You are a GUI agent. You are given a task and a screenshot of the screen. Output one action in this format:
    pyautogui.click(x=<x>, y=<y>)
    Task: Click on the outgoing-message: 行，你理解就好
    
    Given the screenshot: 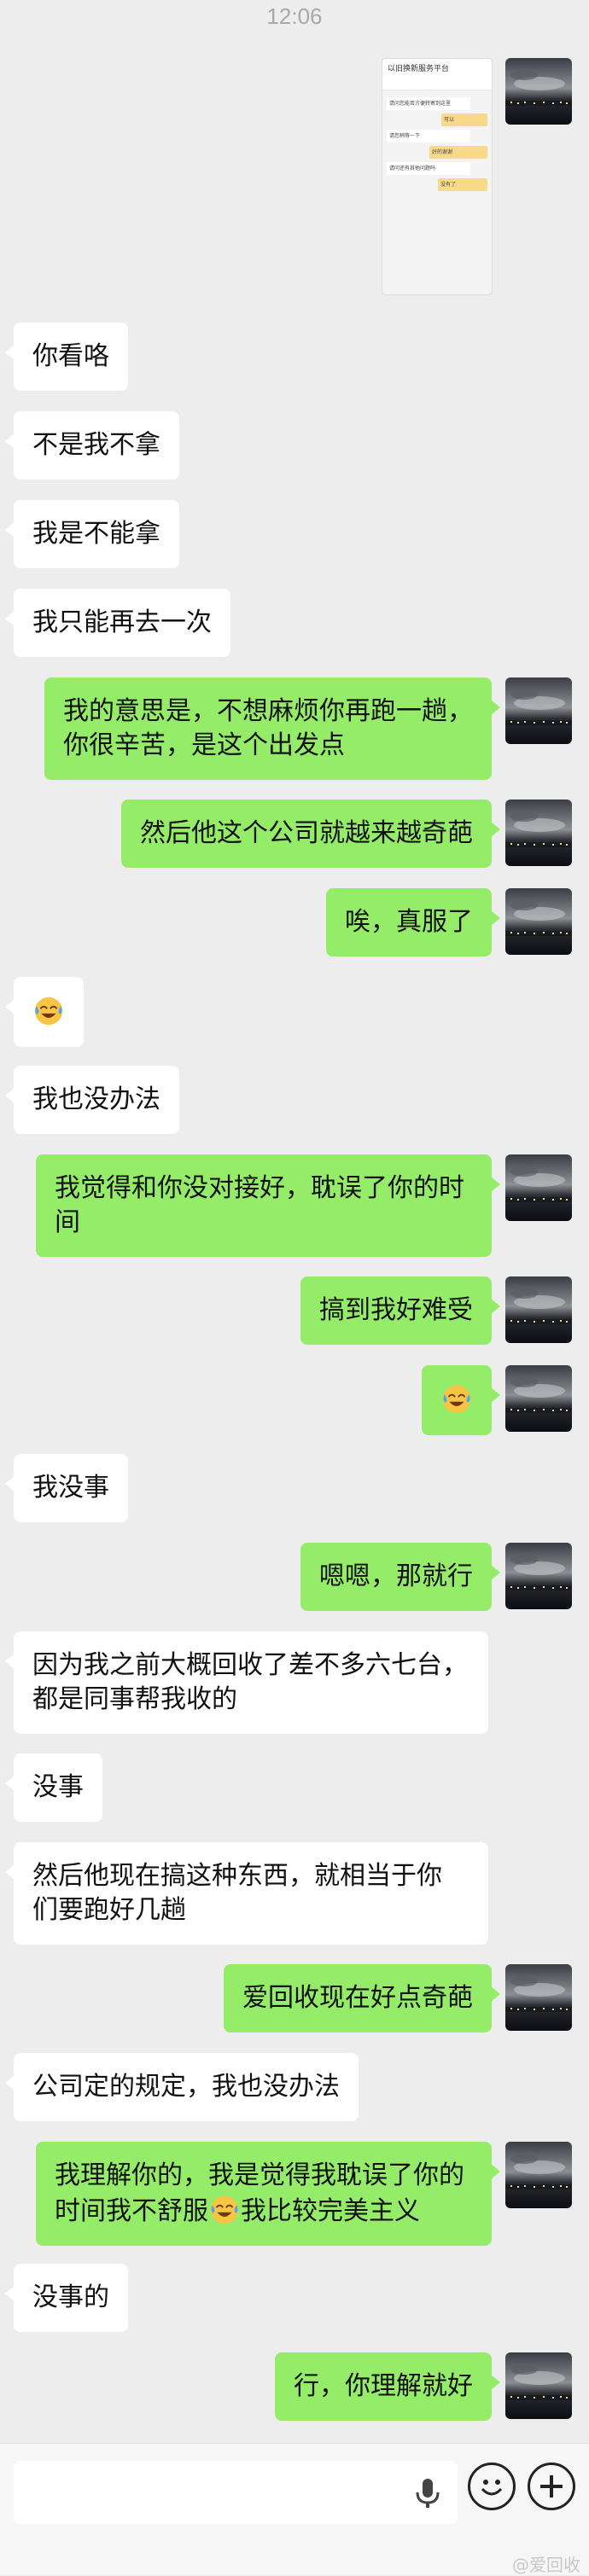 What is the action you would take?
    pyautogui.click(x=387, y=2386)
    